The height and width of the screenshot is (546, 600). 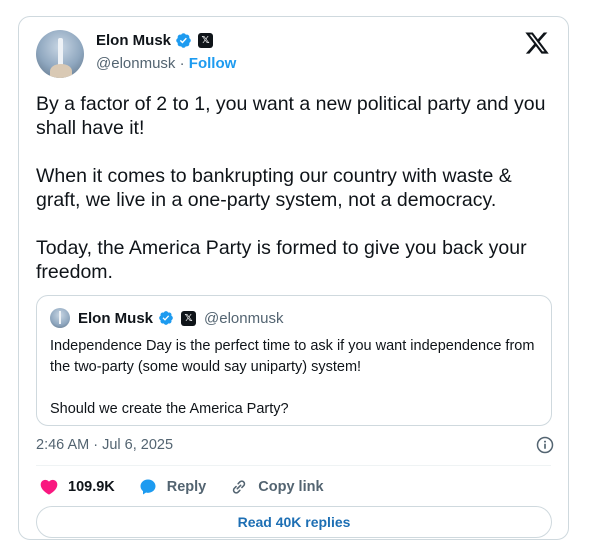 I want to click on copy-link-label: Copy link, so click(x=291, y=487).